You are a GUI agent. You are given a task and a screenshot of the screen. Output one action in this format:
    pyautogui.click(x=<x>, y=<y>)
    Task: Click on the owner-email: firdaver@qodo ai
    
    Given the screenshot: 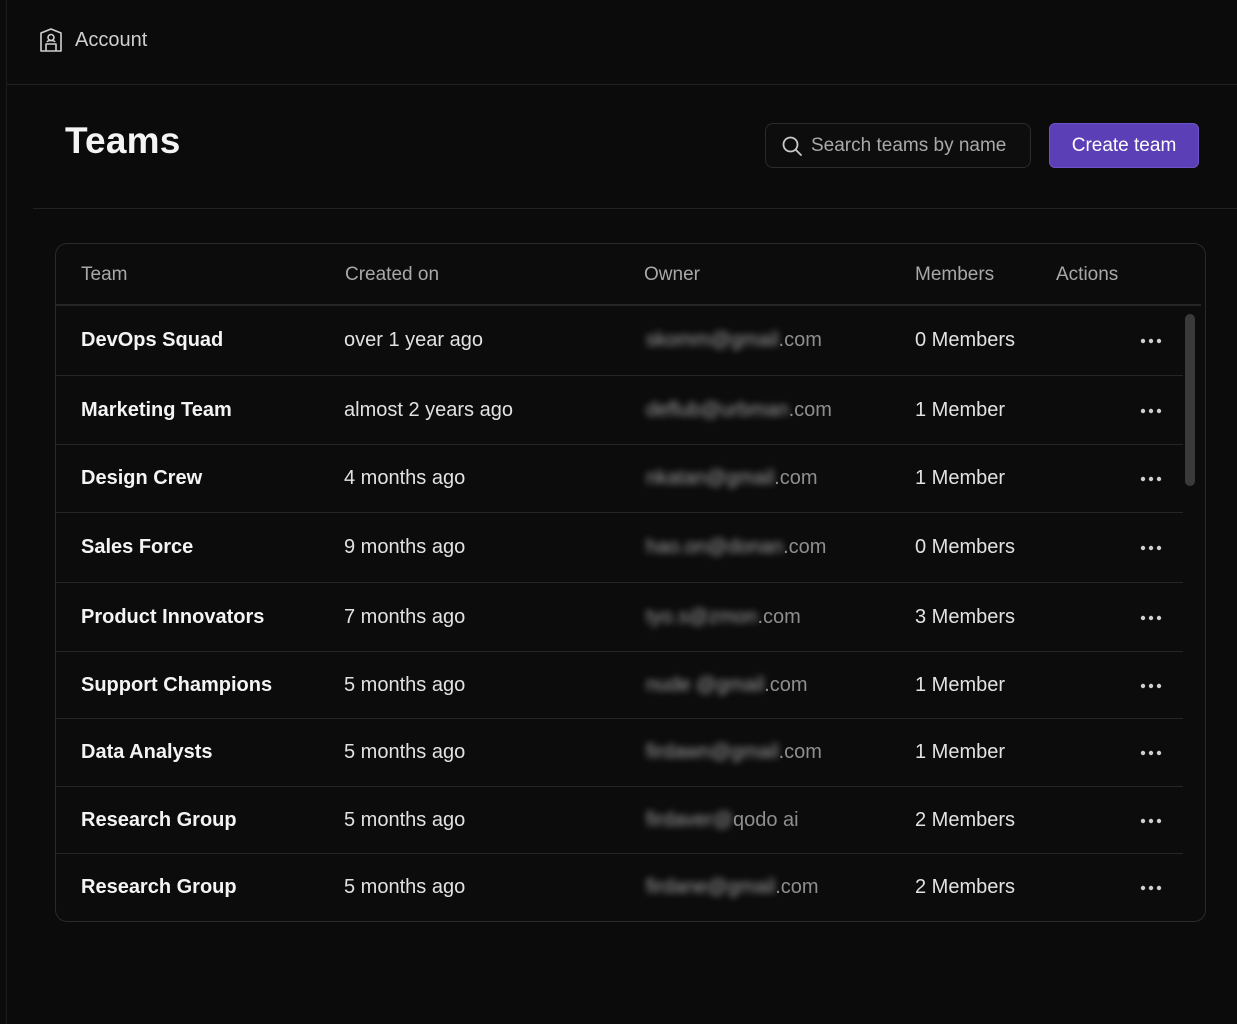 What is the action you would take?
    pyautogui.click(x=722, y=820)
    